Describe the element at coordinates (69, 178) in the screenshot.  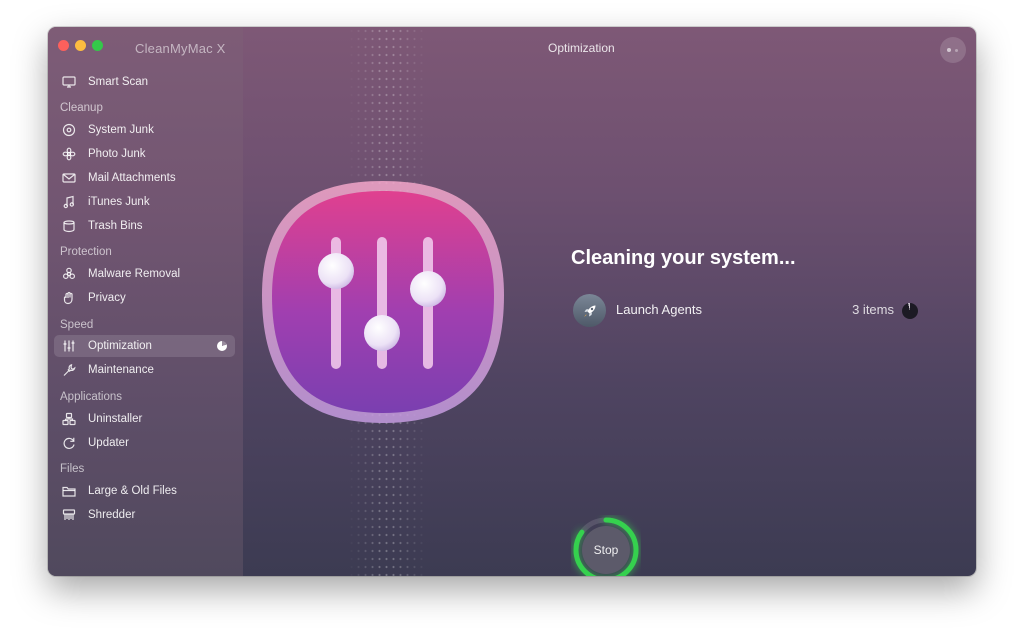
I see `envelope-icon` at that location.